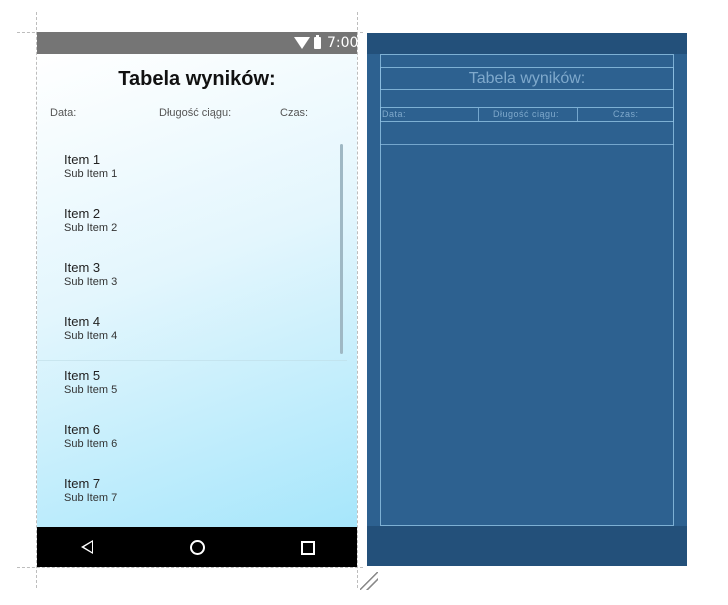 This screenshot has width=728, height=605. Describe the element at coordinates (197, 43) in the screenshot. I see `status-bar: 7:00` at that location.